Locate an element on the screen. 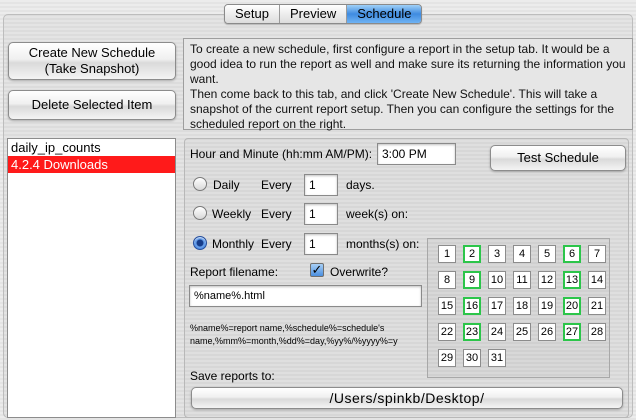 The width and height of the screenshot is (636, 420). list-item-selected: 4.2.4 Downloads is located at coordinates (91, 164).